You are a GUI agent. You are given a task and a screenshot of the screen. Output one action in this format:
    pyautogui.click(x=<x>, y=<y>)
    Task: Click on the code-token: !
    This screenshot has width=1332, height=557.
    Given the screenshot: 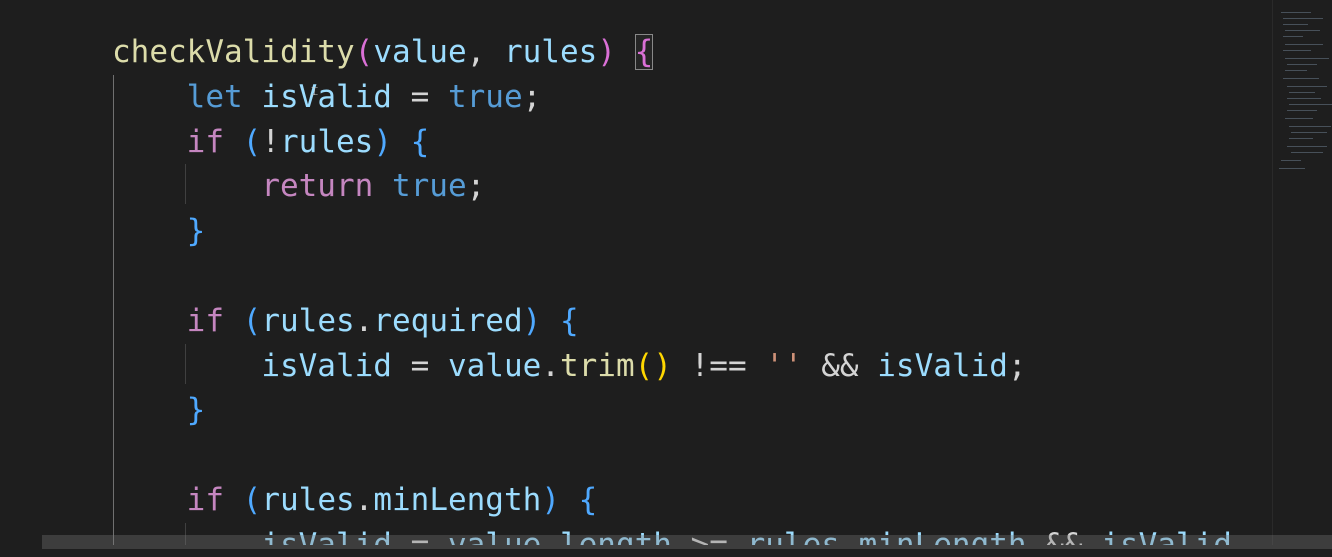 What is the action you would take?
    pyautogui.click(x=270, y=141)
    